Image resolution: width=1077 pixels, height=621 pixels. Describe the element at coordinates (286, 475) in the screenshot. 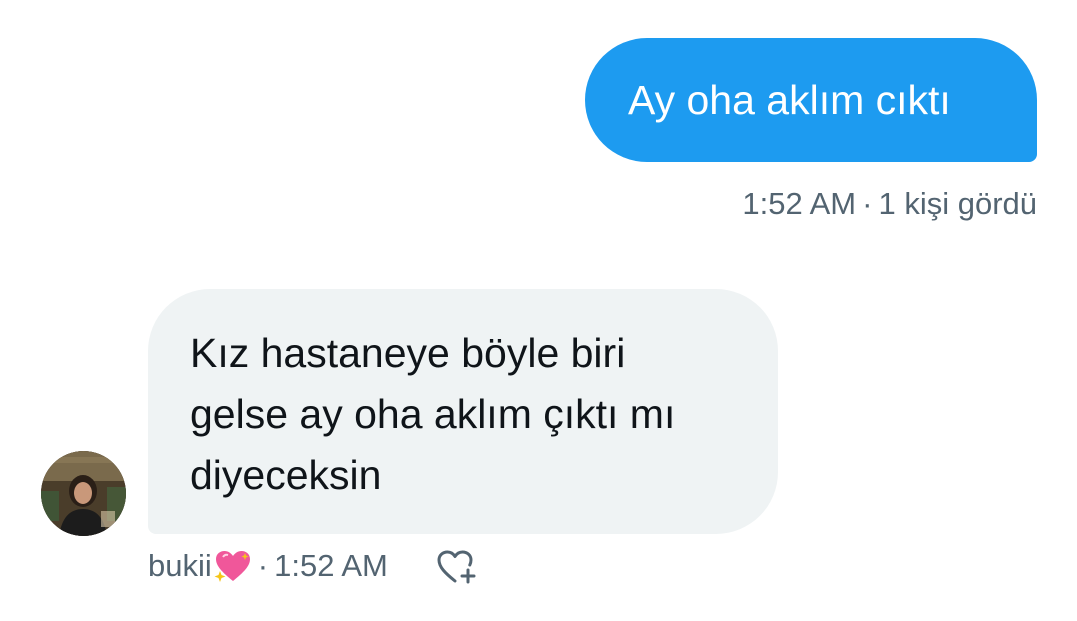

I see `received-message-line: diyeceksin` at that location.